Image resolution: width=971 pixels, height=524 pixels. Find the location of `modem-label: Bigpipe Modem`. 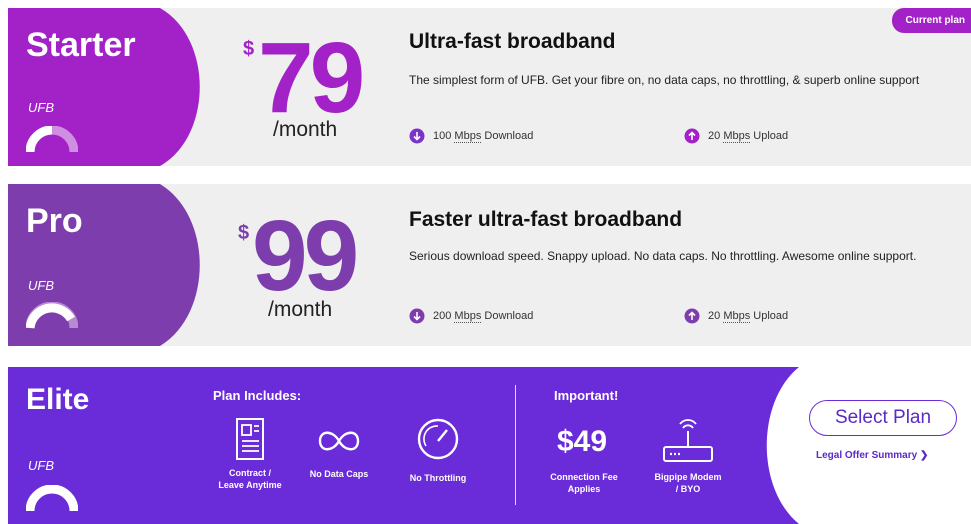

modem-label: Bigpipe Modem is located at coordinates (688, 477).